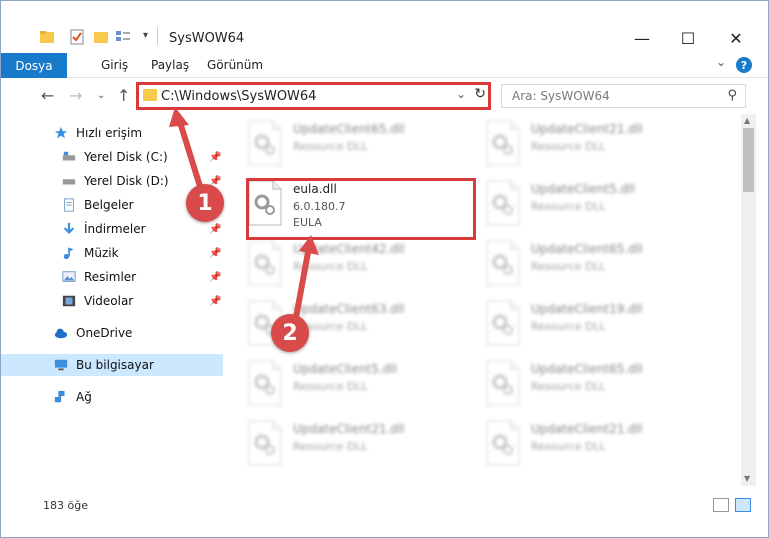 Image resolution: width=769 pixels, height=538 pixels. Describe the element at coordinates (235, 65) in the screenshot. I see `tab-view: Görünüm` at that location.